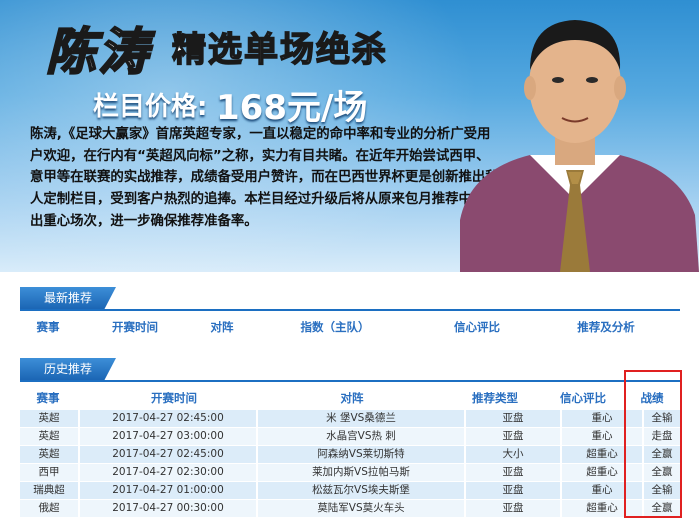  What do you see at coordinates (168, 491) in the screenshot?
I see `cell-time: 2017-04-27 01:00:00` at bounding box center [168, 491].